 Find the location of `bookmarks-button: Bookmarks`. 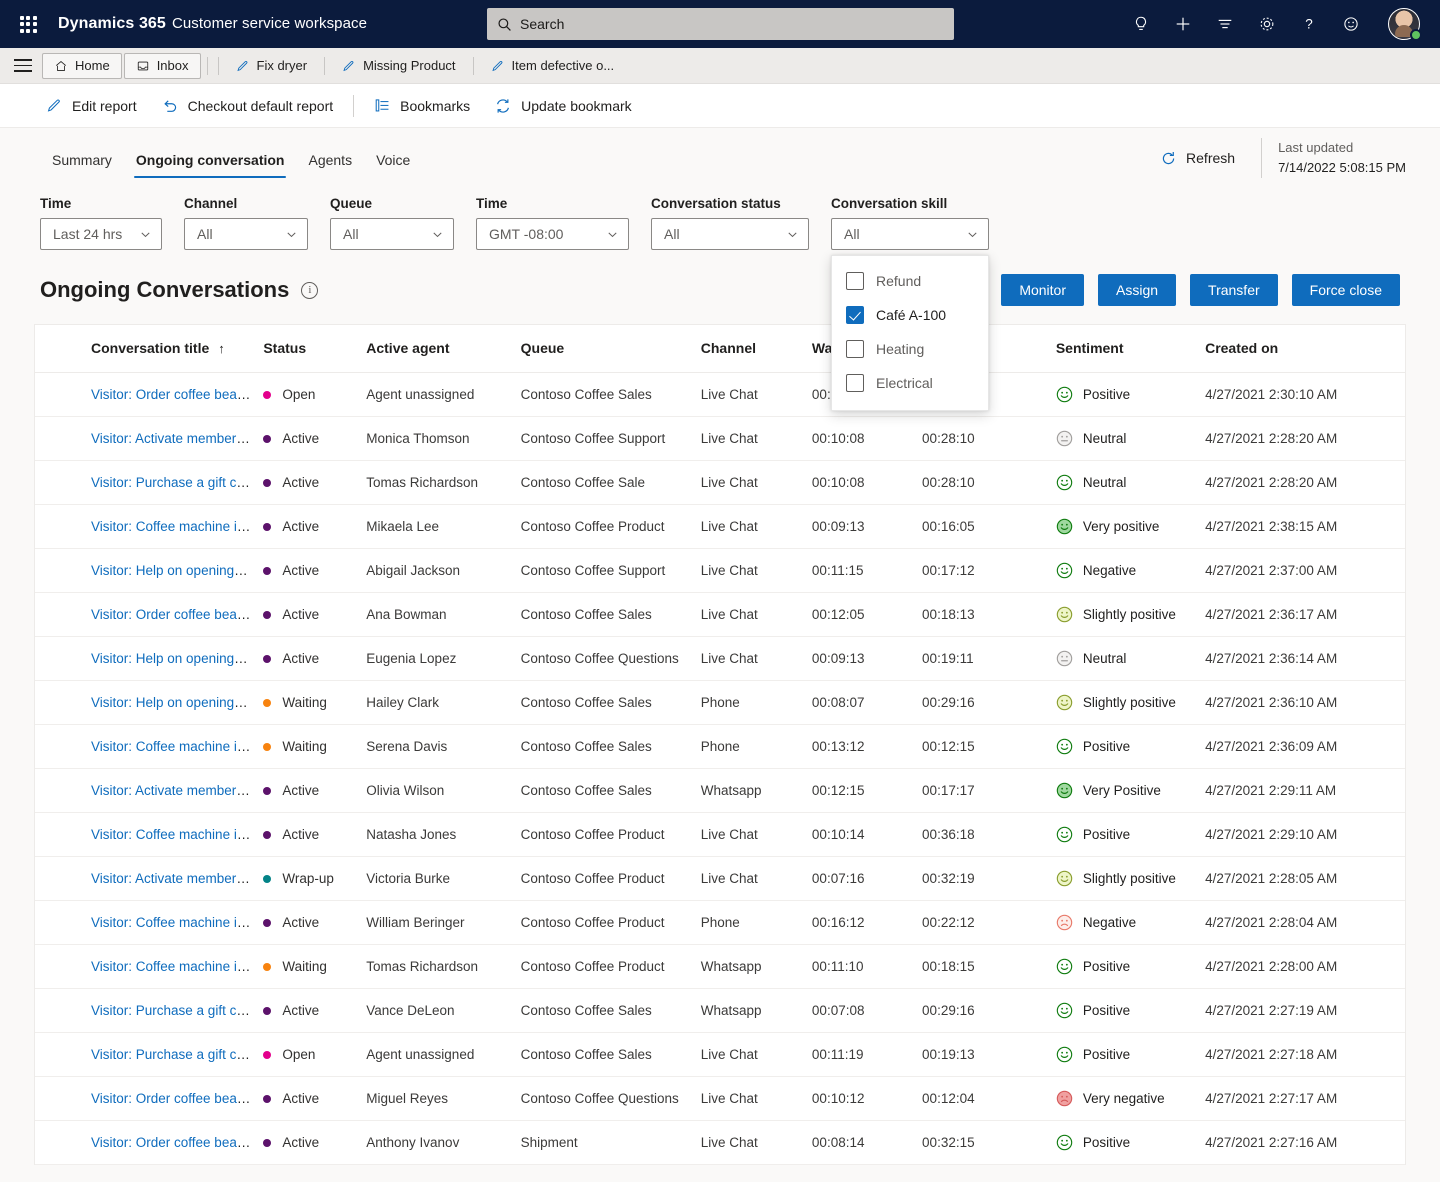

bookmarks-button: Bookmarks is located at coordinates (422, 105).